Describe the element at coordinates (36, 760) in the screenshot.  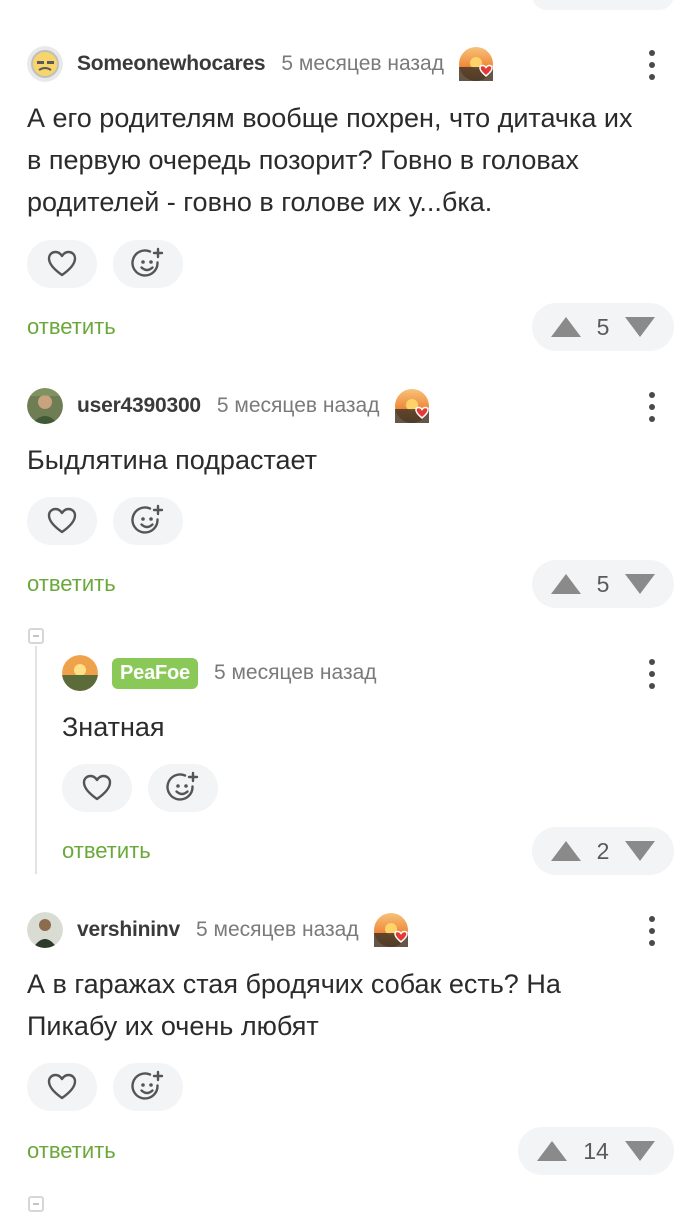
I see `thread-line` at that location.